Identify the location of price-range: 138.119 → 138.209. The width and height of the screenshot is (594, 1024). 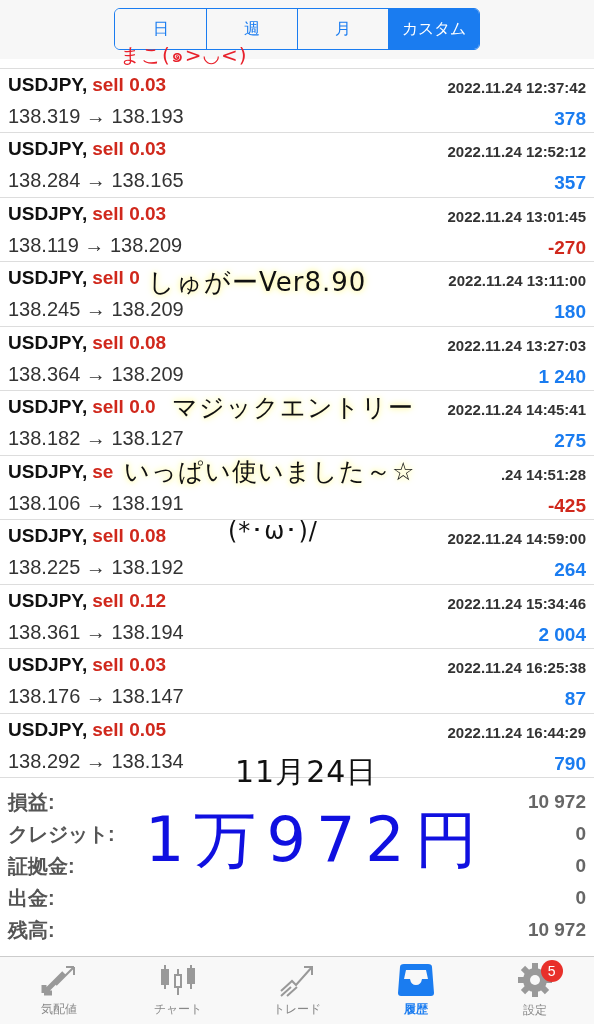
(95, 245).